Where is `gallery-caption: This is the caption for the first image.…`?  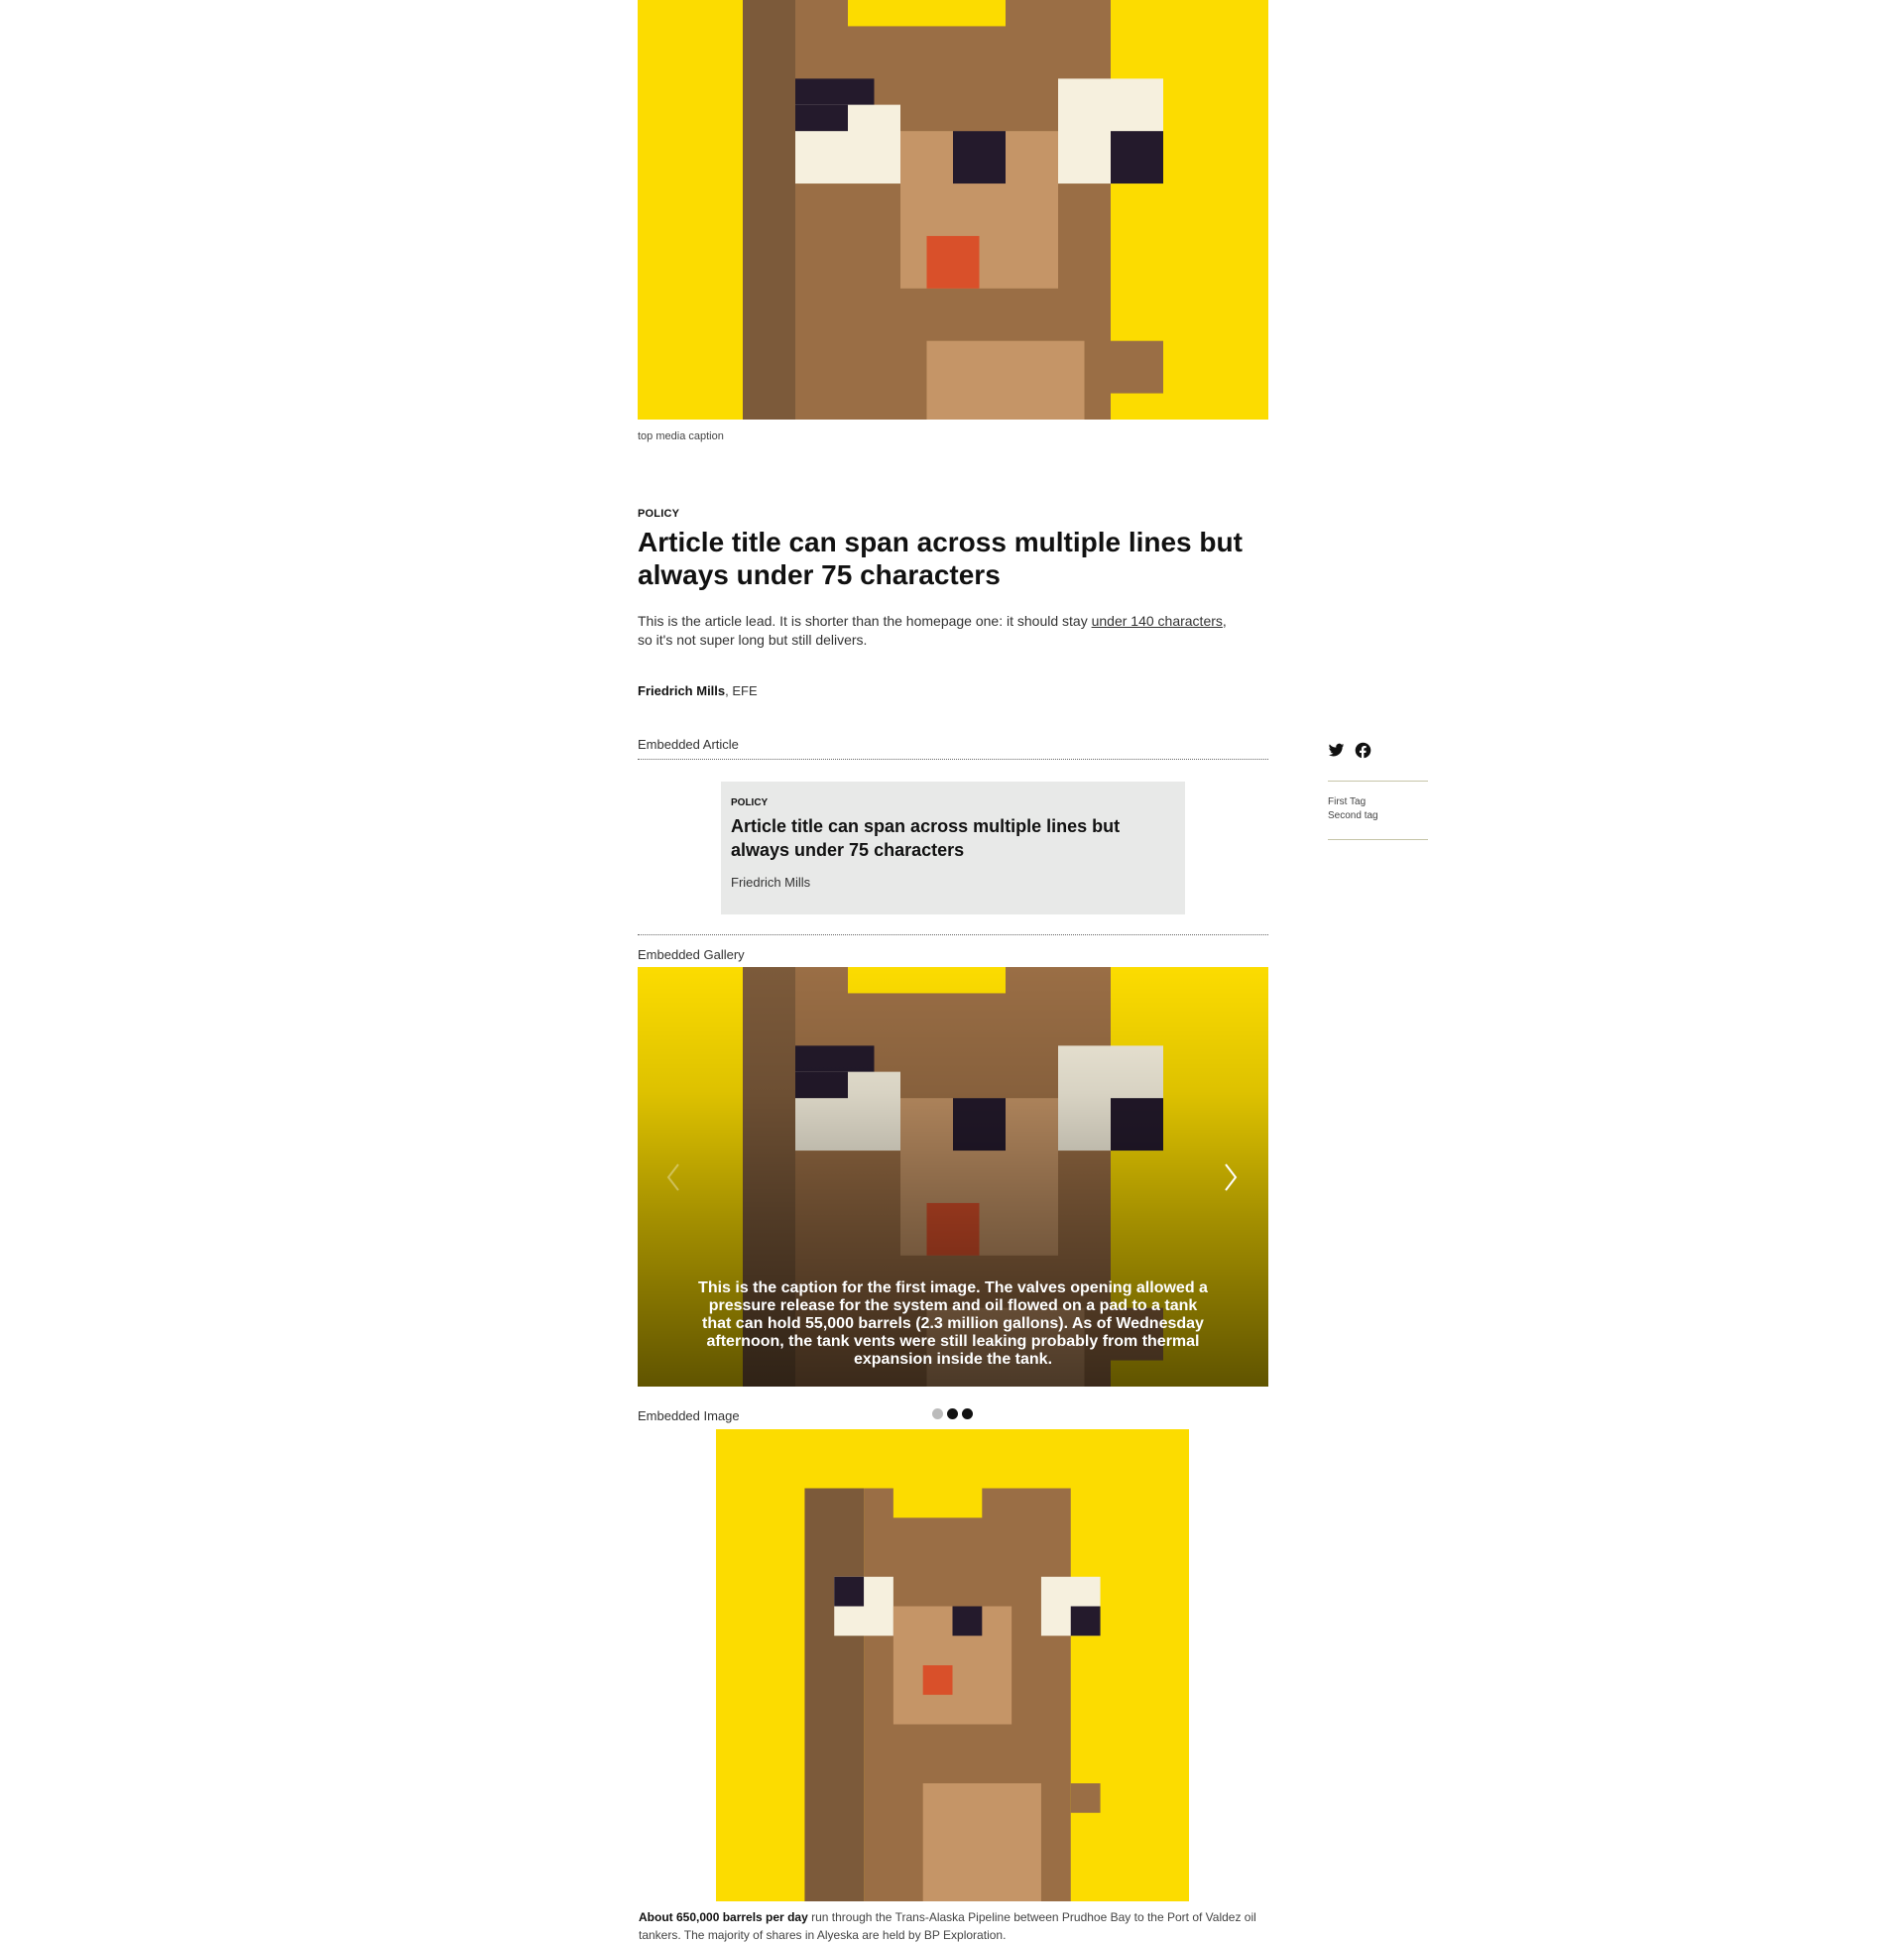 gallery-caption: This is the caption for the first image.… is located at coordinates (953, 1324).